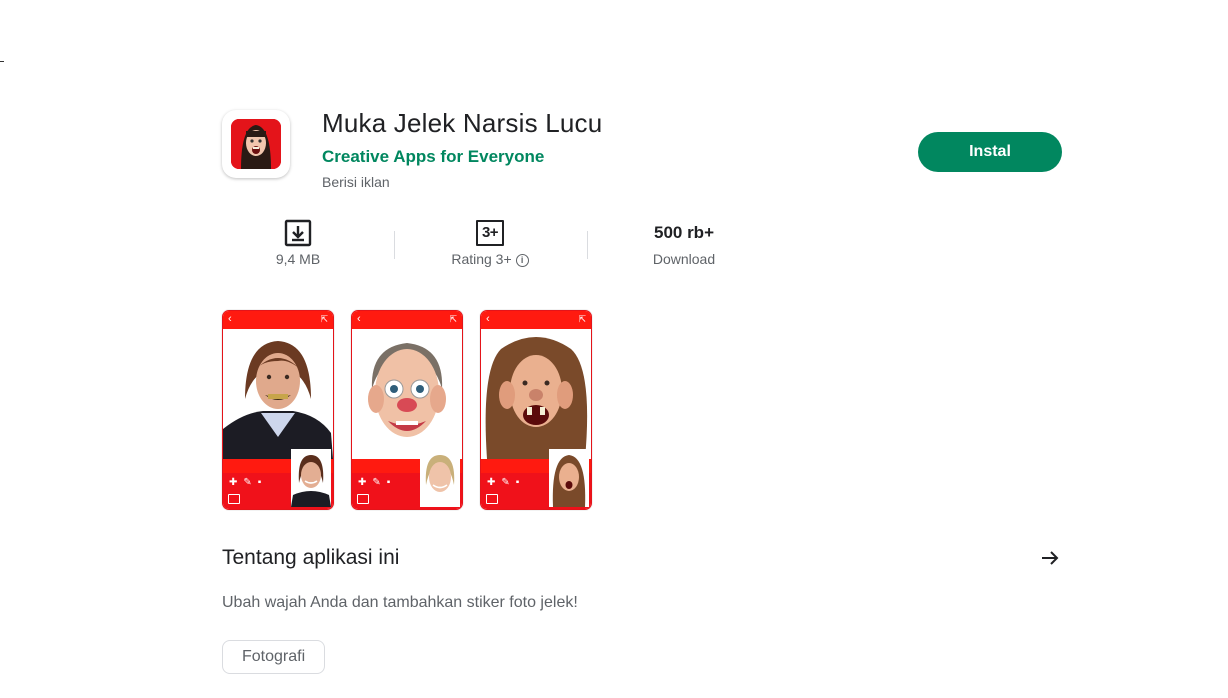  I want to click on developer-link: Creative Apps for Everyone, so click(433, 157).